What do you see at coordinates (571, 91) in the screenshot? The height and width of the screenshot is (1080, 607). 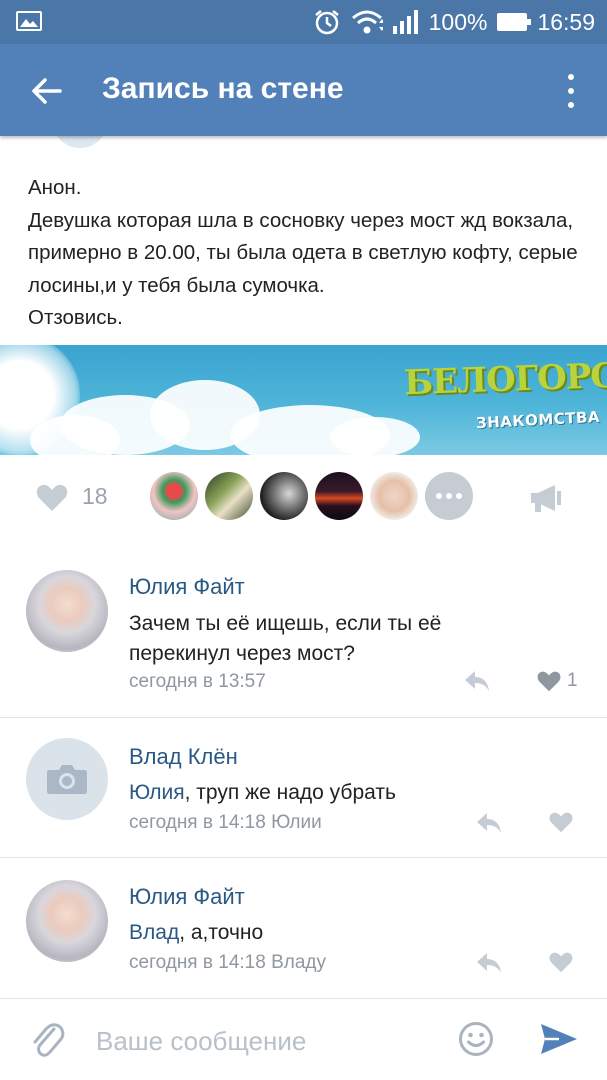 I see `more-vert-icon` at bounding box center [571, 91].